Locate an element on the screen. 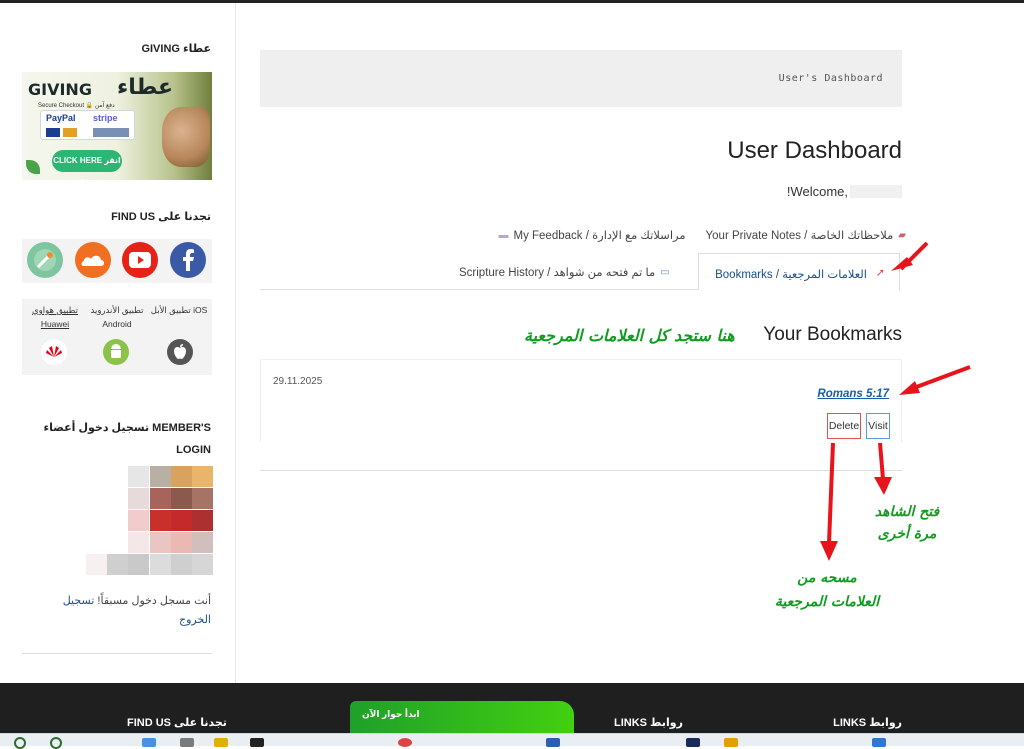 The width and height of the screenshot is (1024, 749). android-app-link: تطبيق الأندرويد Android is located at coordinates (117, 317).